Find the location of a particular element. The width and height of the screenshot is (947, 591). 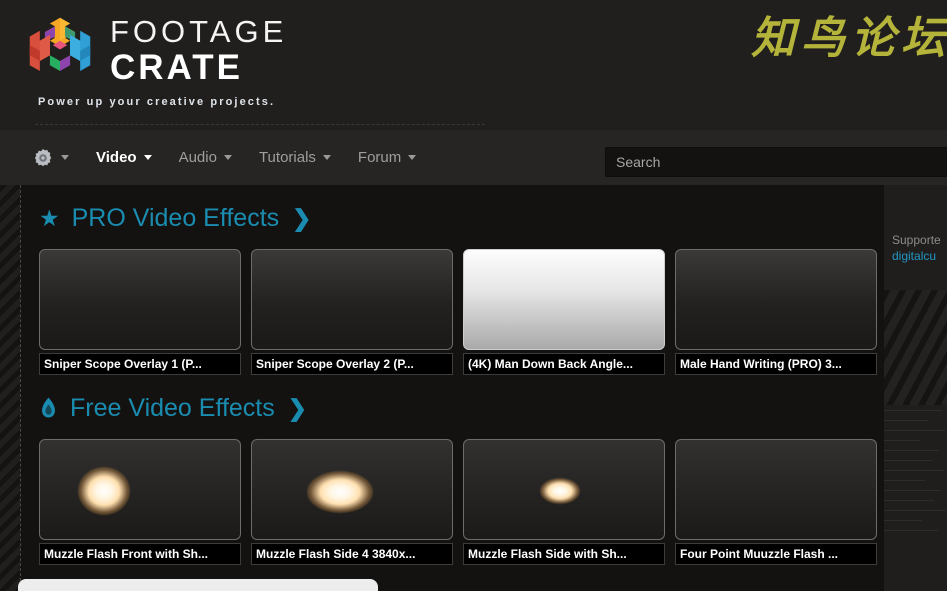

nav-item-audio-label: Audio is located at coordinates (197, 157).